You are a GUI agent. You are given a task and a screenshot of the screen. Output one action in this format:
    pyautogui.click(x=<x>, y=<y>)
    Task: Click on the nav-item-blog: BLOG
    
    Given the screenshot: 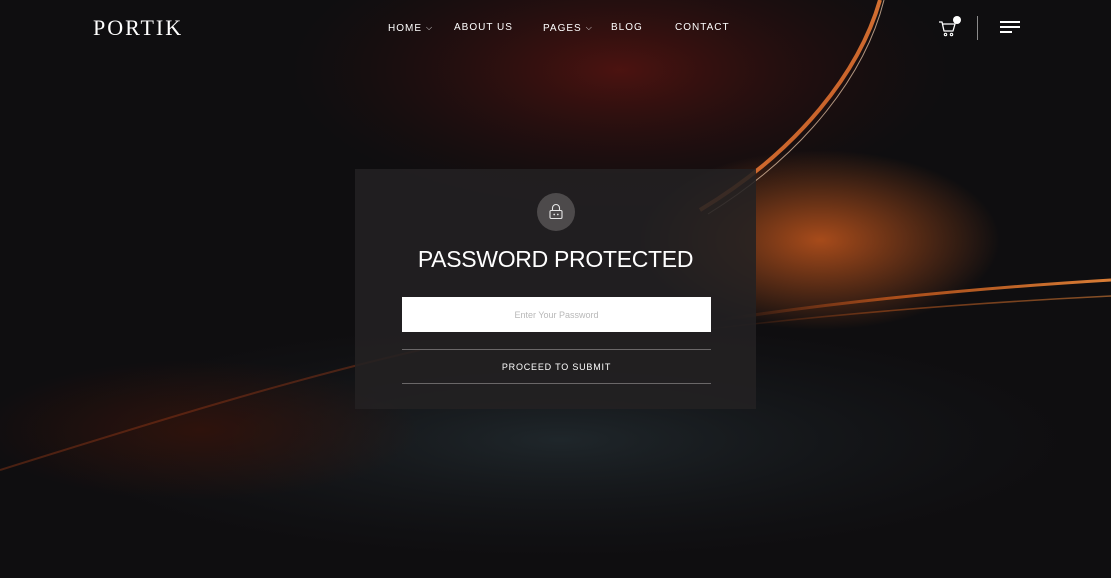 What is the action you would take?
    pyautogui.click(x=627, y=28)
    